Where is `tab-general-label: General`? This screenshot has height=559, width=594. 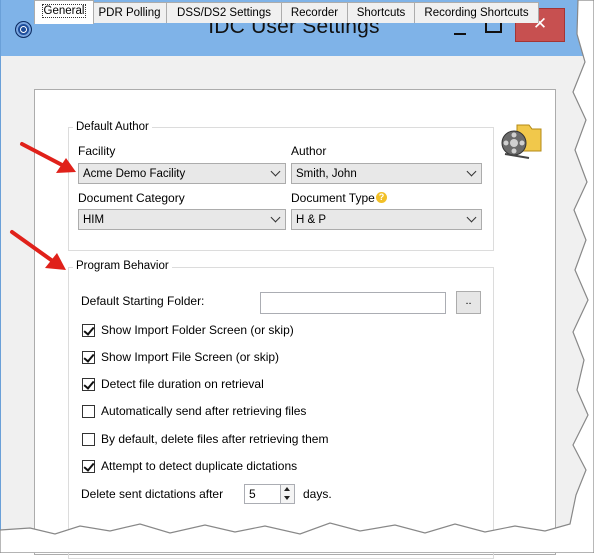 tab-general-label: General is located at coordinates (64, 11).